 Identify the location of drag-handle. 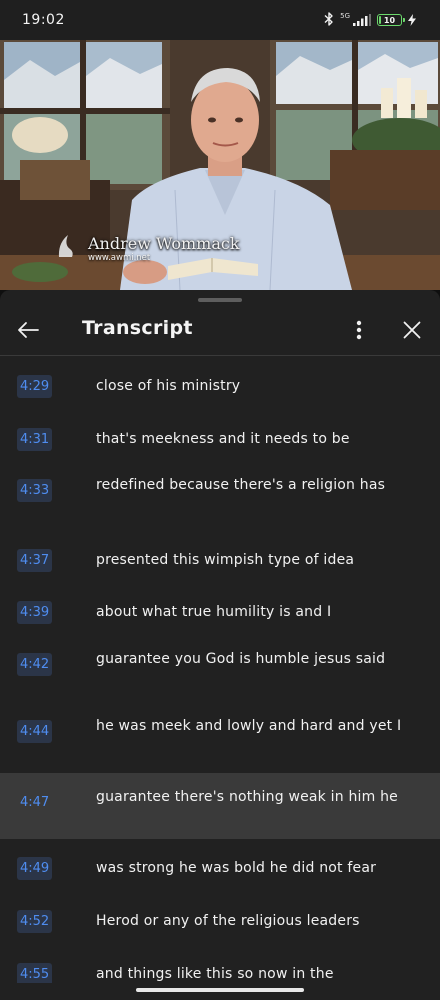
(220, 300).